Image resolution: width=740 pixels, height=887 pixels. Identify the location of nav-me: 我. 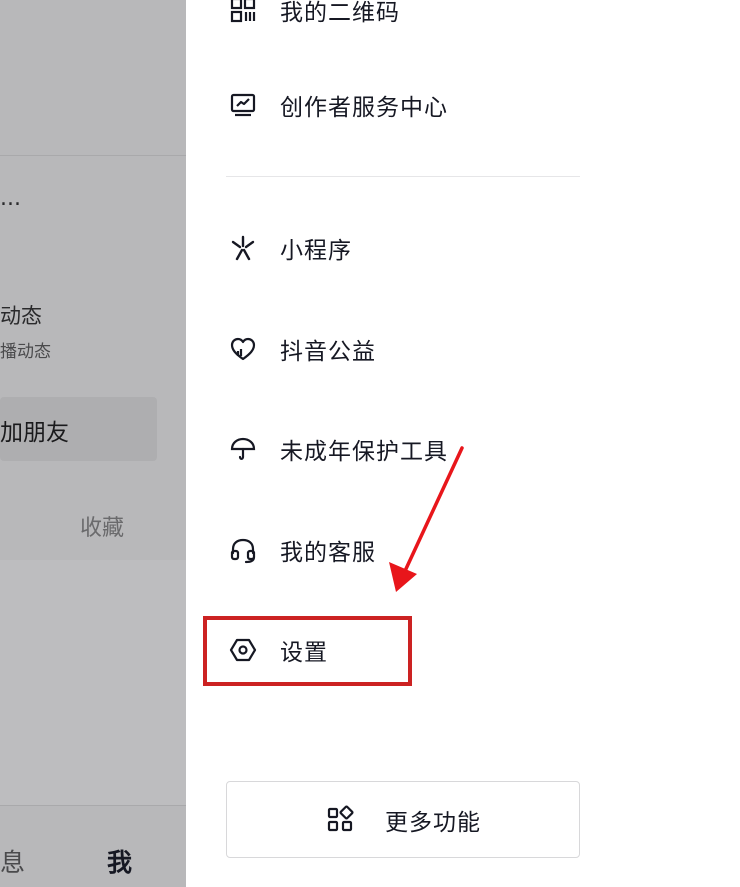
(119, 861).